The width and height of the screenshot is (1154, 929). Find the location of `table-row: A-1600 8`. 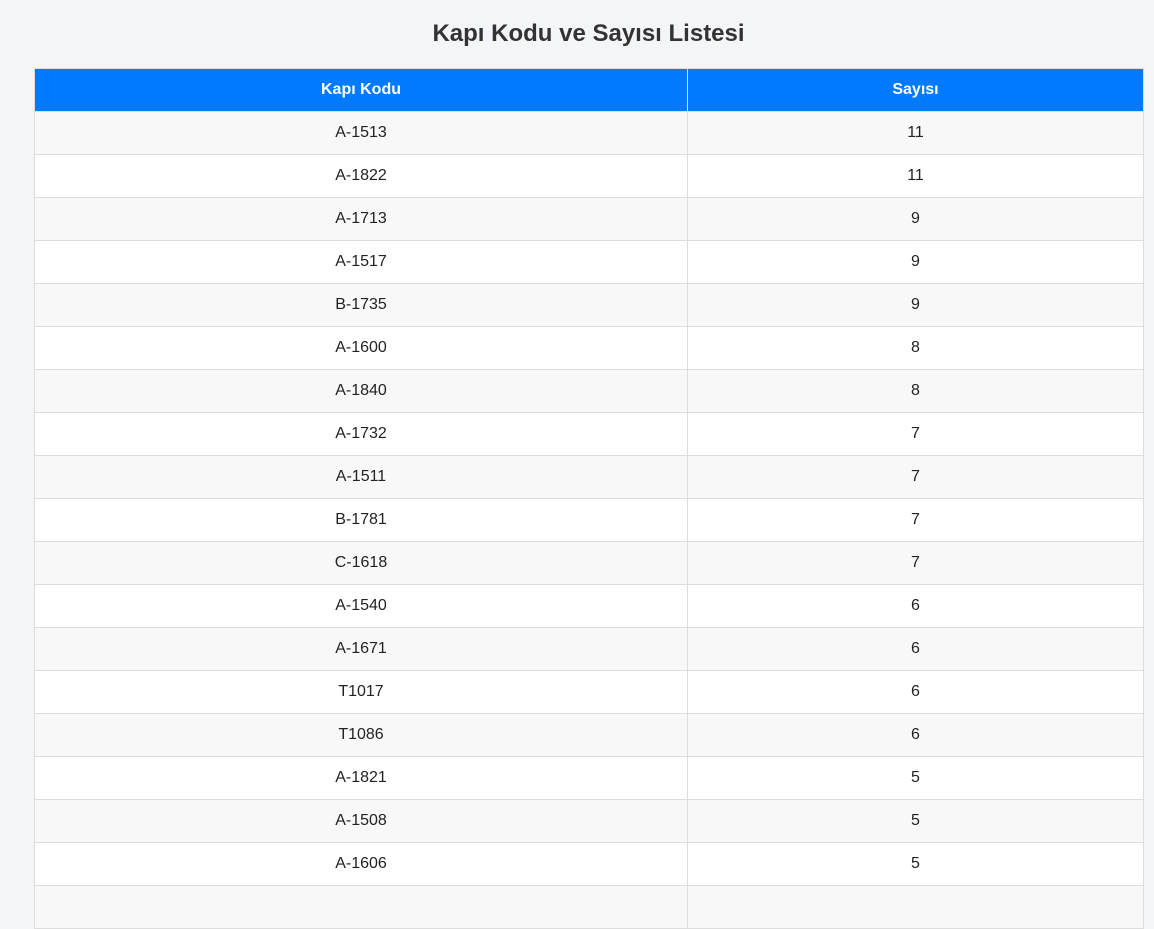

table-row: A-1600 8 is located at coordinates (589, 348).